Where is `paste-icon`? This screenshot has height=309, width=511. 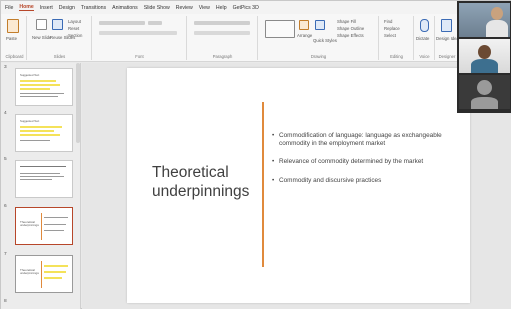 paste-icon is located at coordinates (13, 26).